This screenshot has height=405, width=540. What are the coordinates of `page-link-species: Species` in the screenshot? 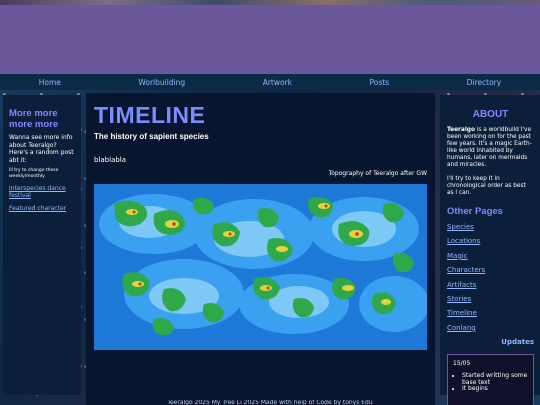 It's located at (460, 227).